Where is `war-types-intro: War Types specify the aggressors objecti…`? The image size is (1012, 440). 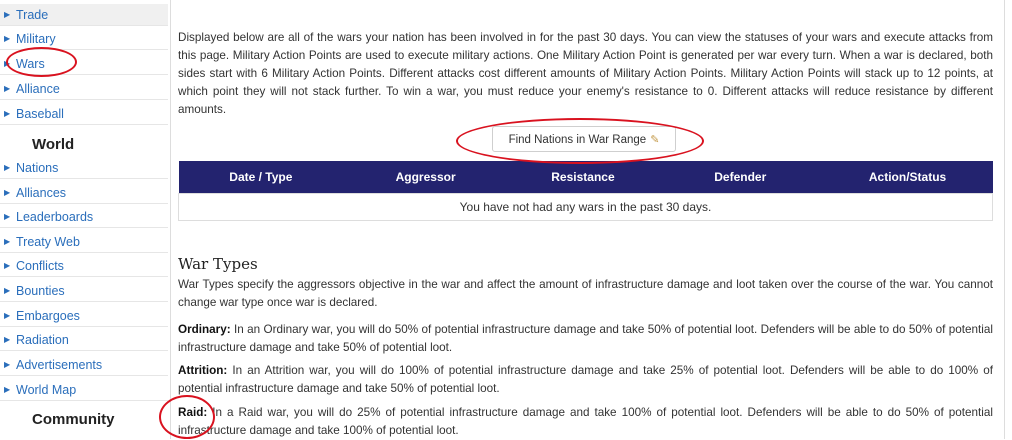 war-types-intro: War Types specify the aggressors objecti… is located at coordinates (585, 293).